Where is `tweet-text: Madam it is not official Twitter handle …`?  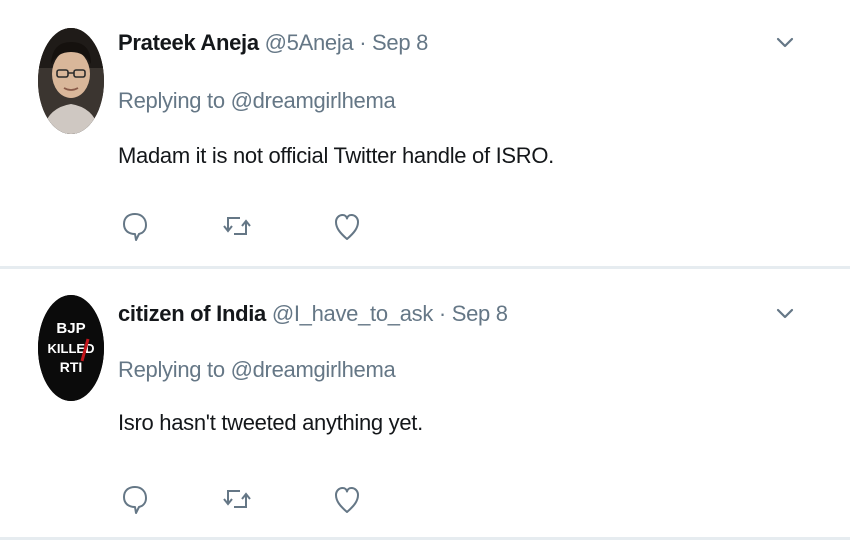 tweet-text: Madam it is not official Twitter handle … is located at coordinates (336, 155).